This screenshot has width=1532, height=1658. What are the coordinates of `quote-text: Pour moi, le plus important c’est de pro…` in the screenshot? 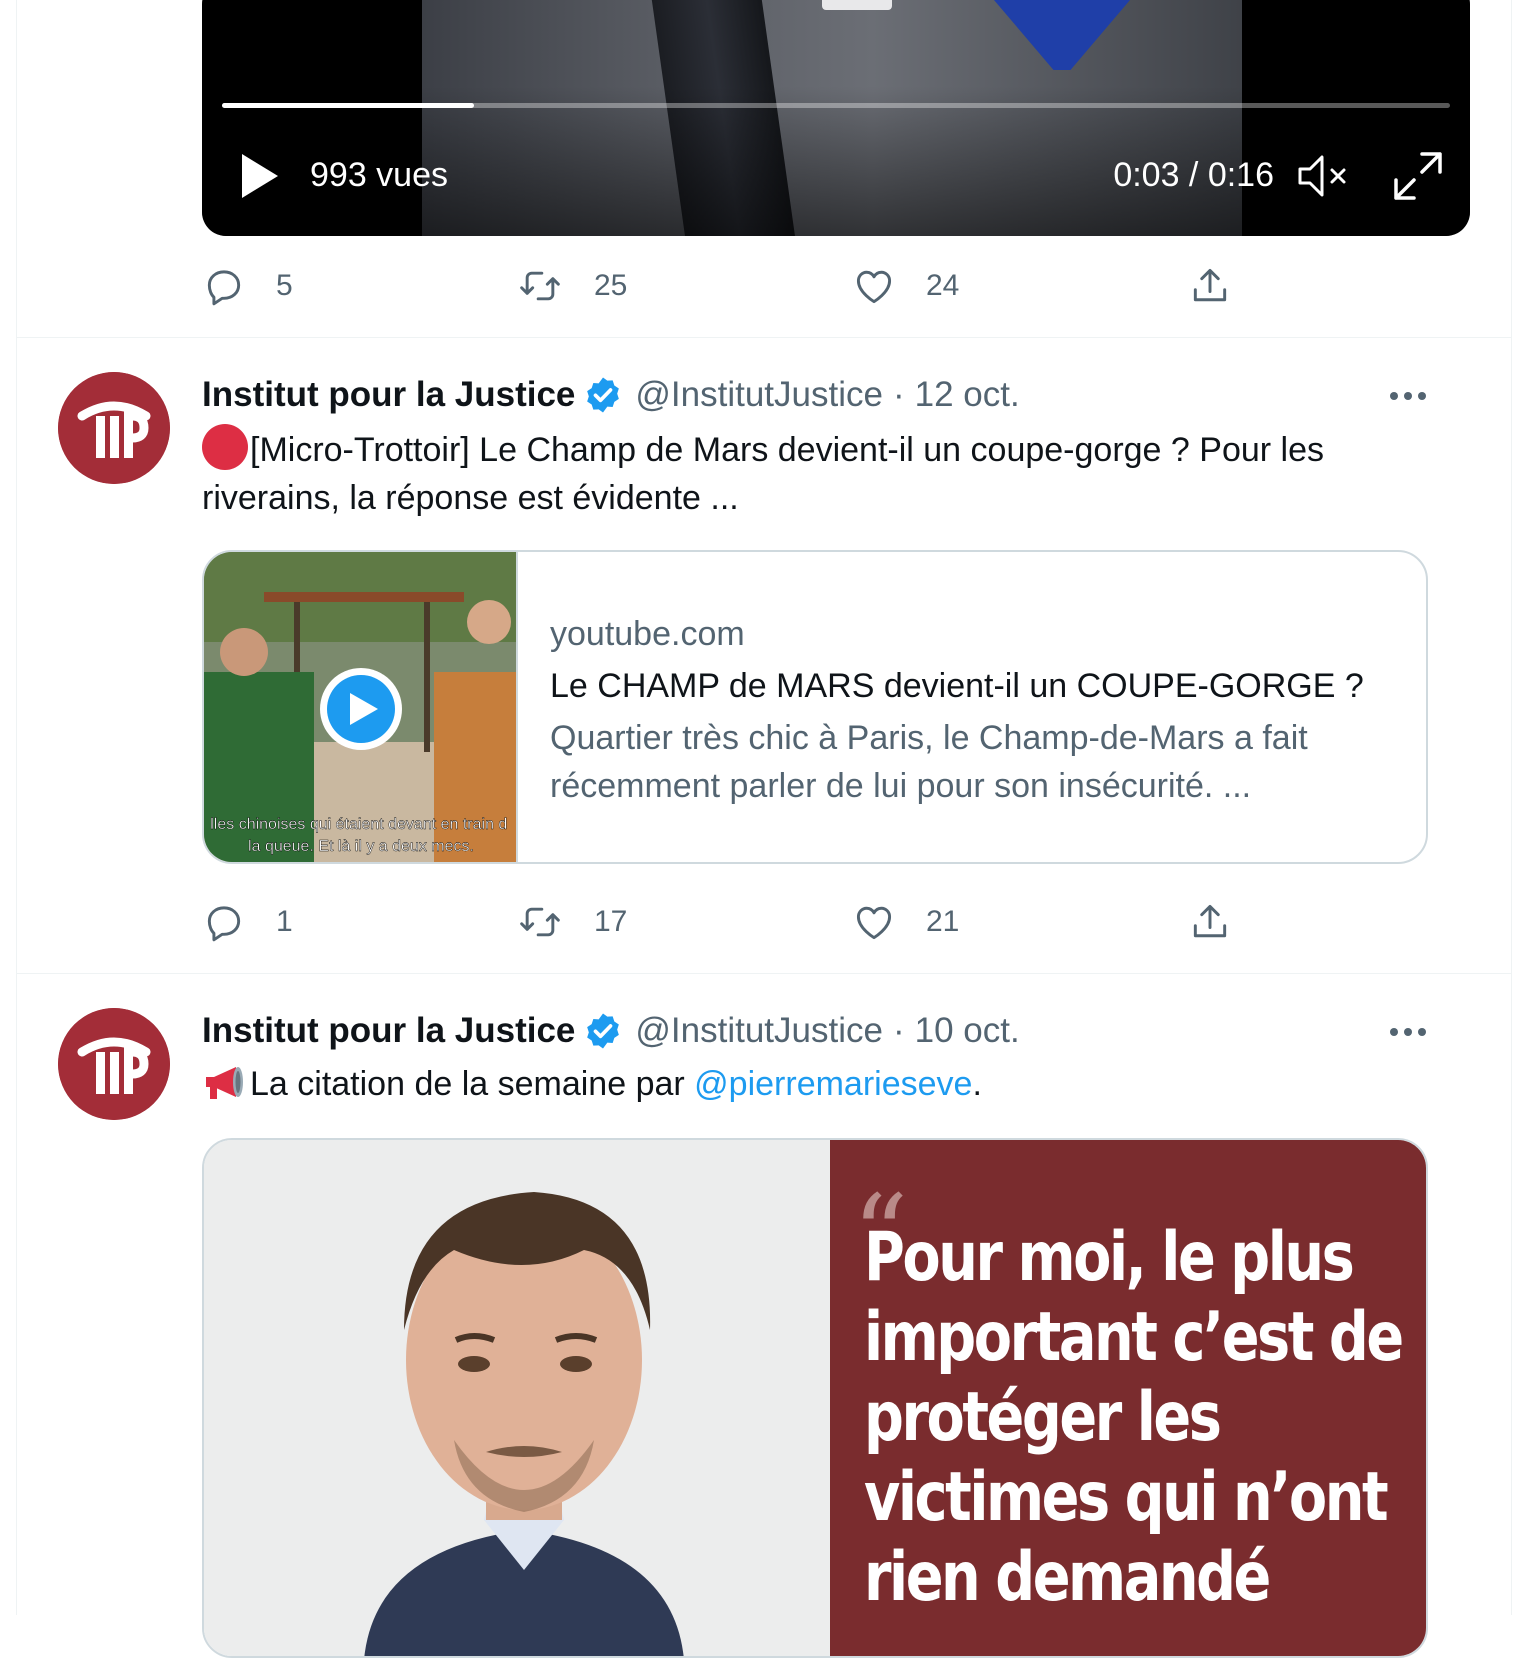 It's located at (1134, 1418).